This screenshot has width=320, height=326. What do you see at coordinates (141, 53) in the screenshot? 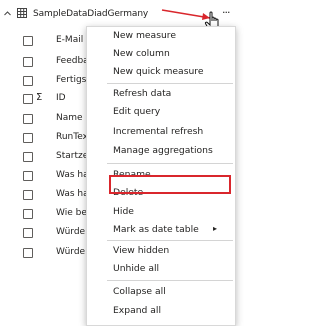
I see `menu-item-label: New column` at bounding box center [141, 53].